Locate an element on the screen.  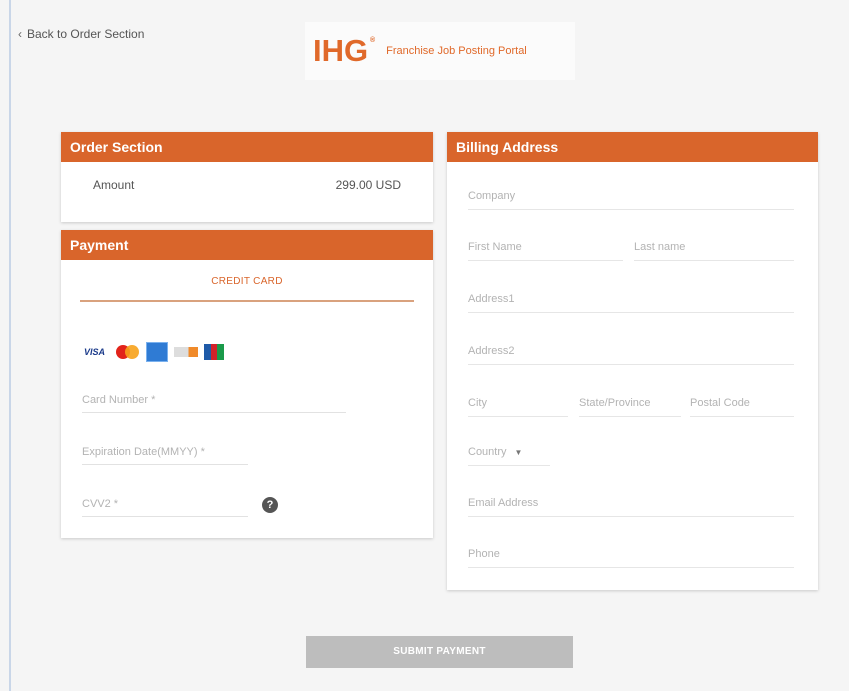
company-field: Company is located at coordinates (631, 200).